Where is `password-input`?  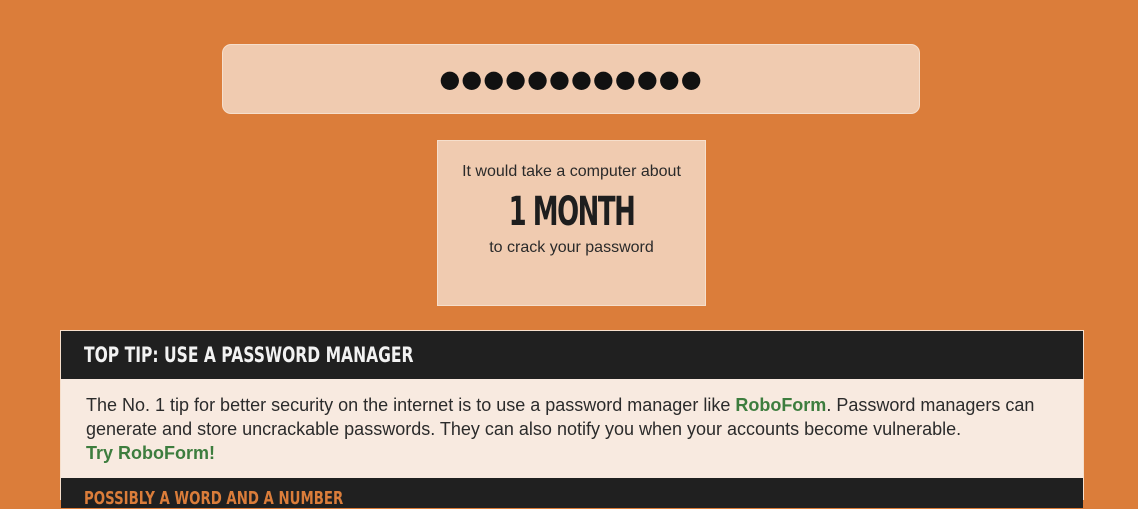 password-input is located at coordinates (571, 79).